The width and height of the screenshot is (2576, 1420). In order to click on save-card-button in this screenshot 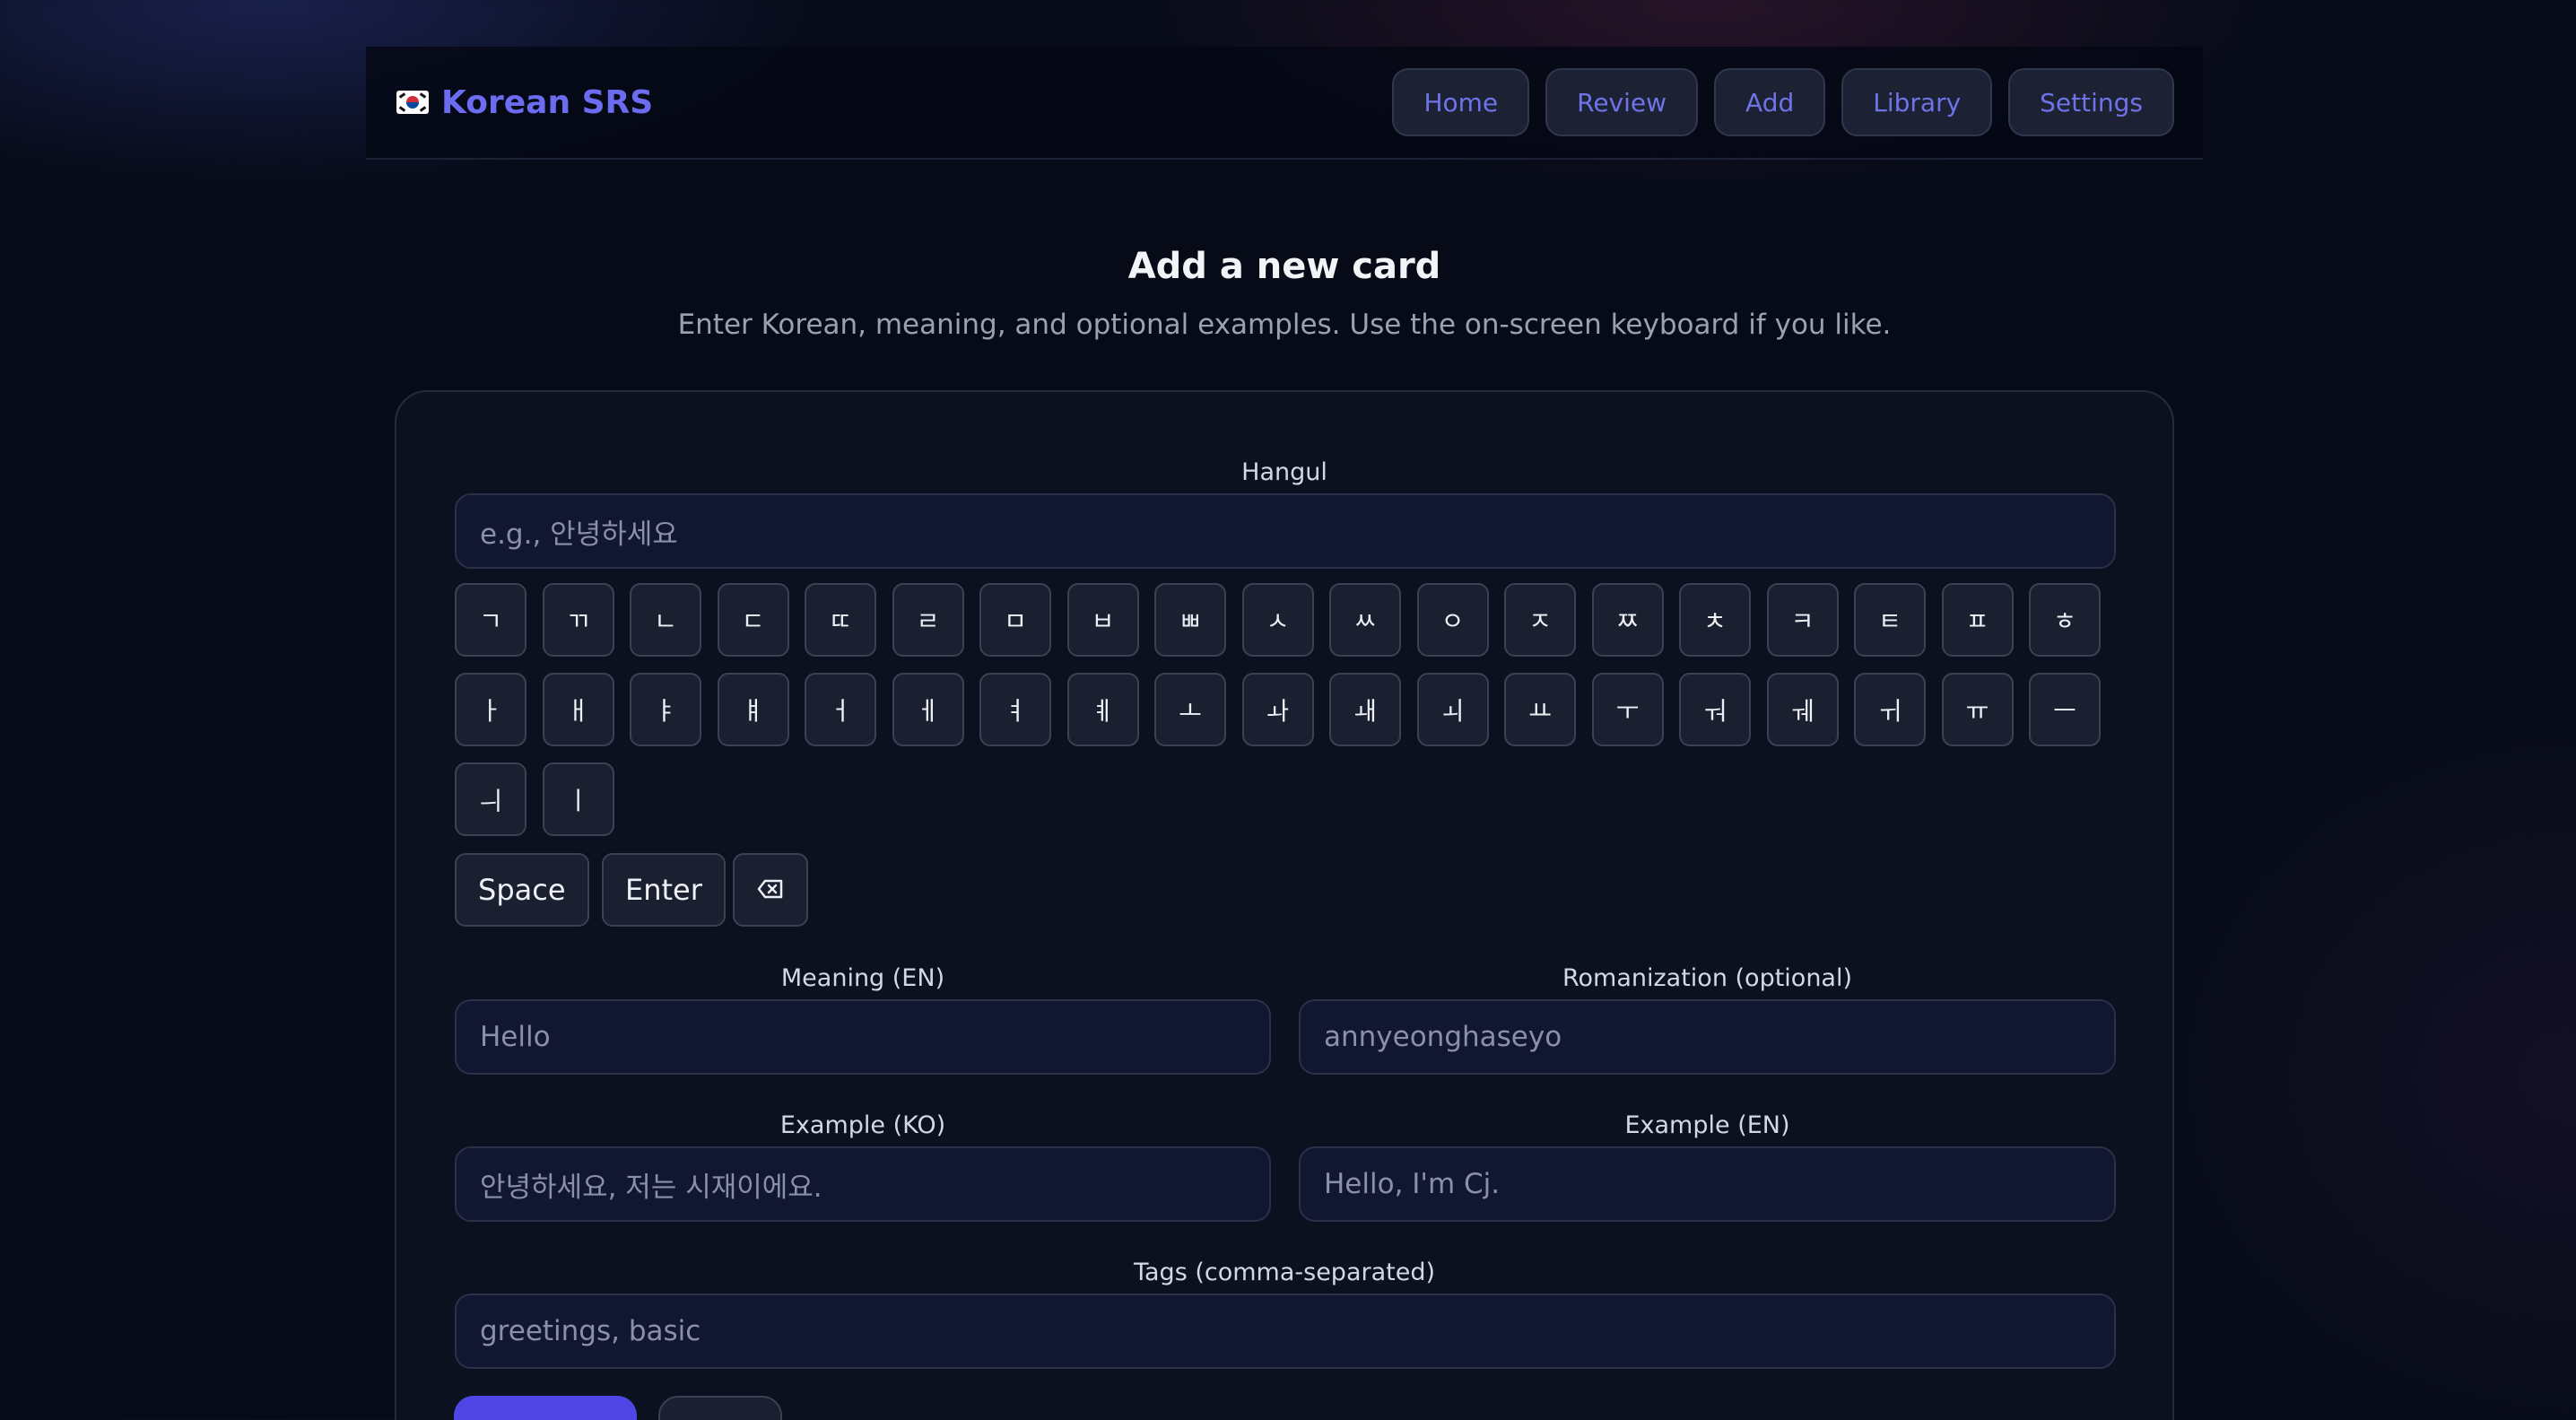, I will do `click(545, 1408)`.